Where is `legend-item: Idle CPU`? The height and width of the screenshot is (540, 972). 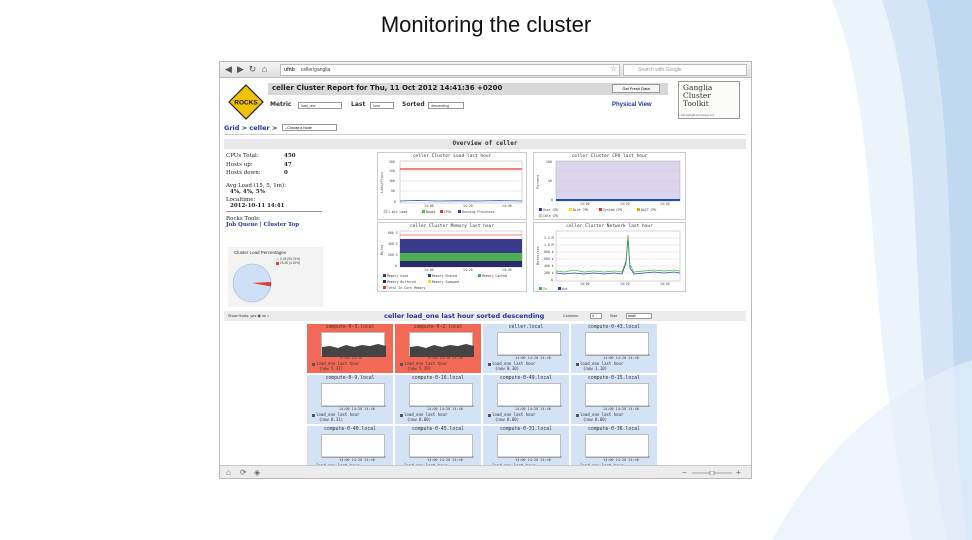
legend-item: Idle CPU is located at coordinates (550, 216).